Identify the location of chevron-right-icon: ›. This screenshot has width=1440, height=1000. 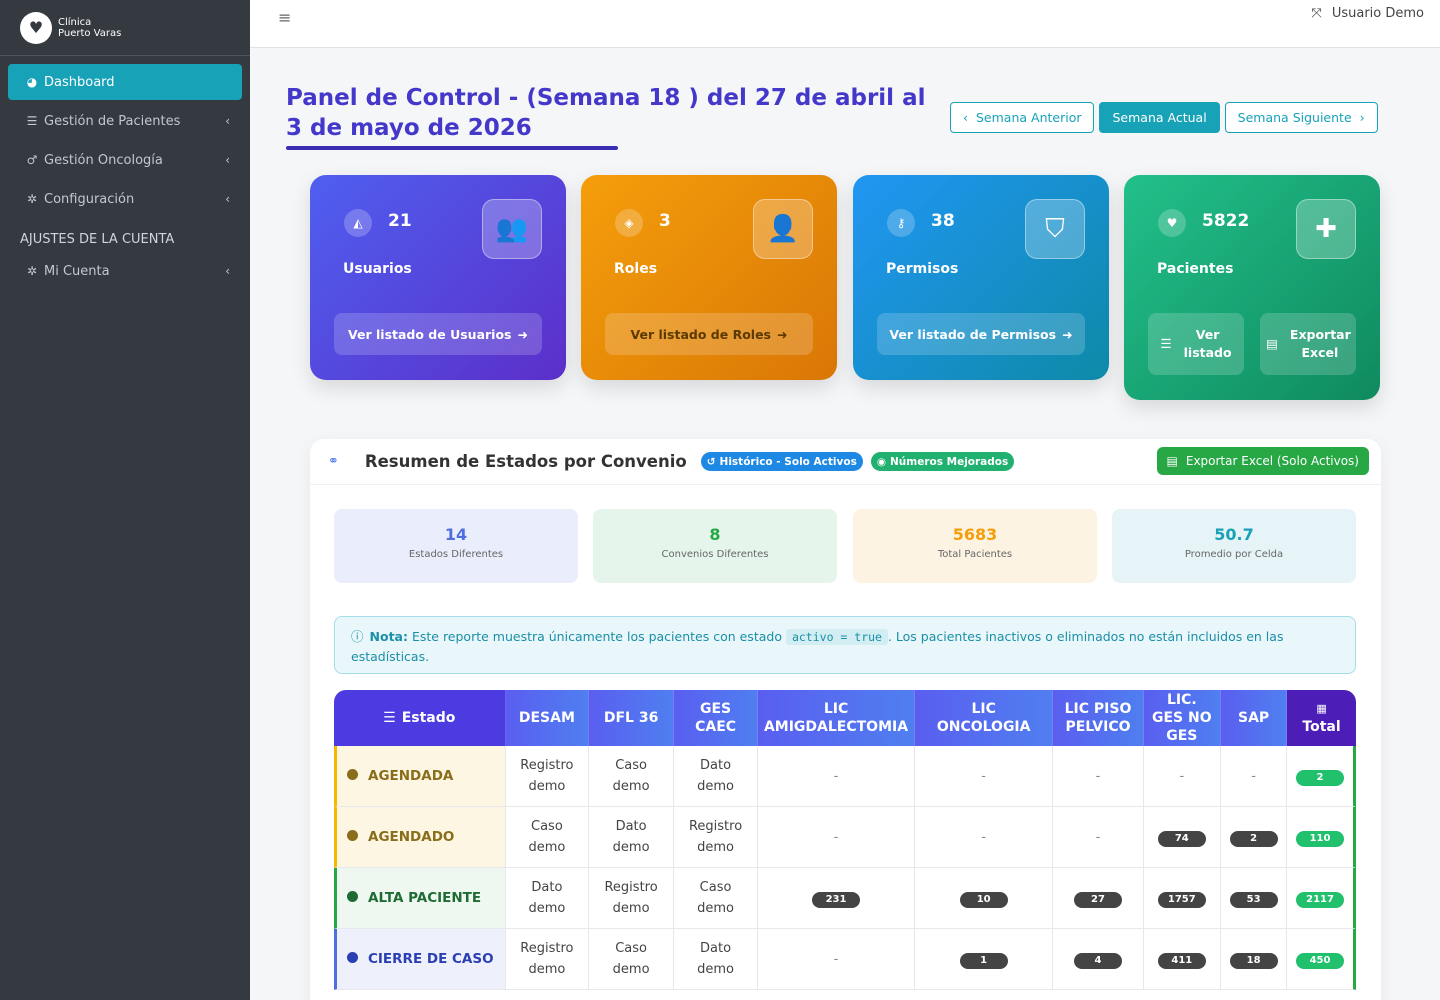
(1362, 117).